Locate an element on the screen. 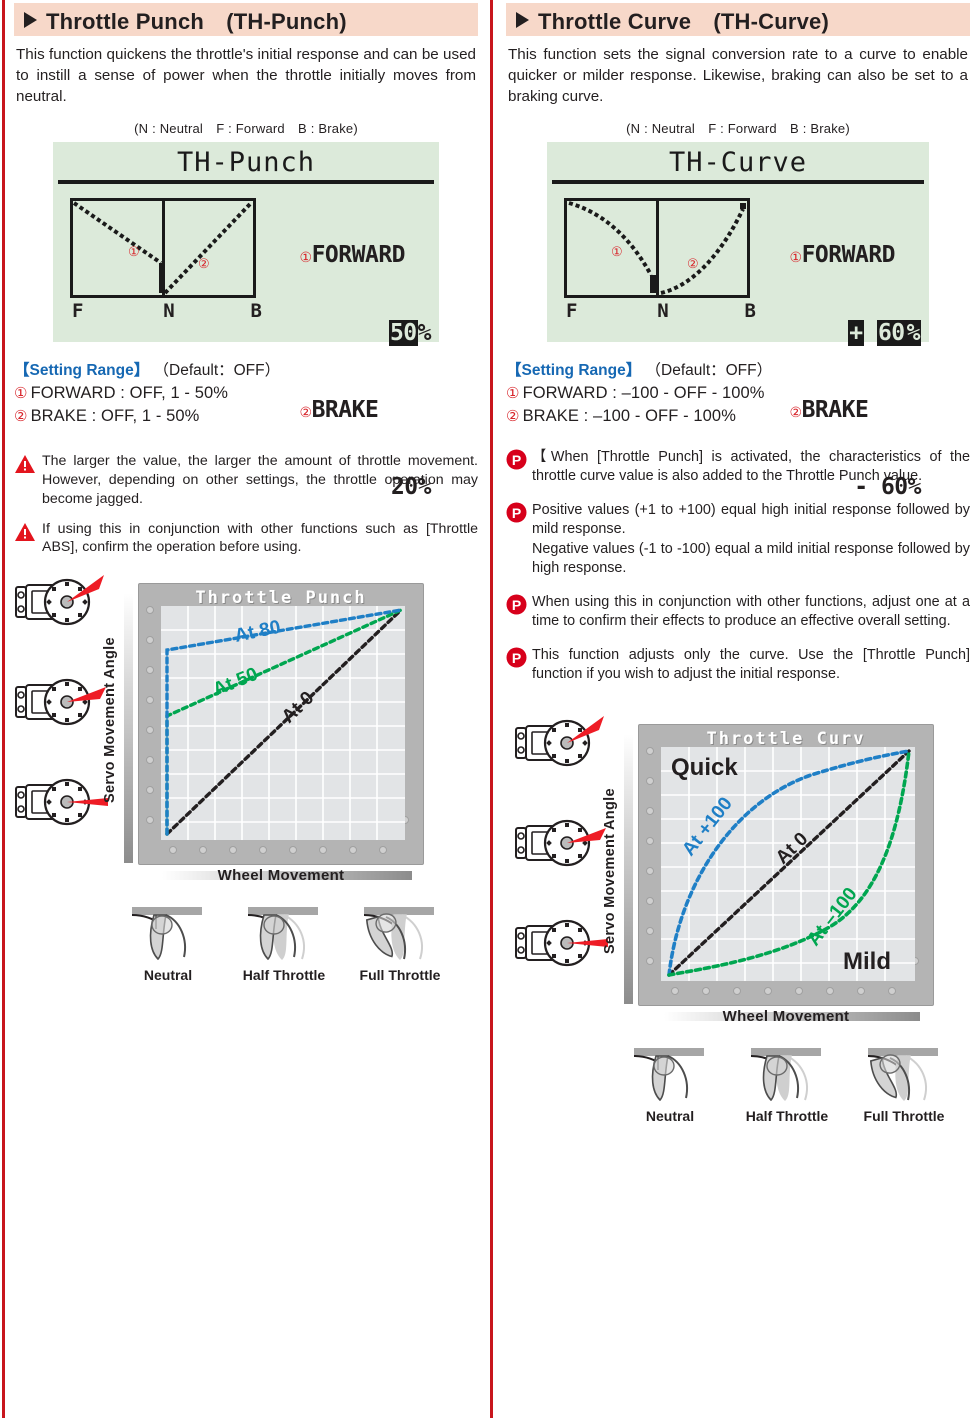 This screenshot has height=1418, width=976. trigger-full: Full Throttle is located at coordinates (904, 1086).